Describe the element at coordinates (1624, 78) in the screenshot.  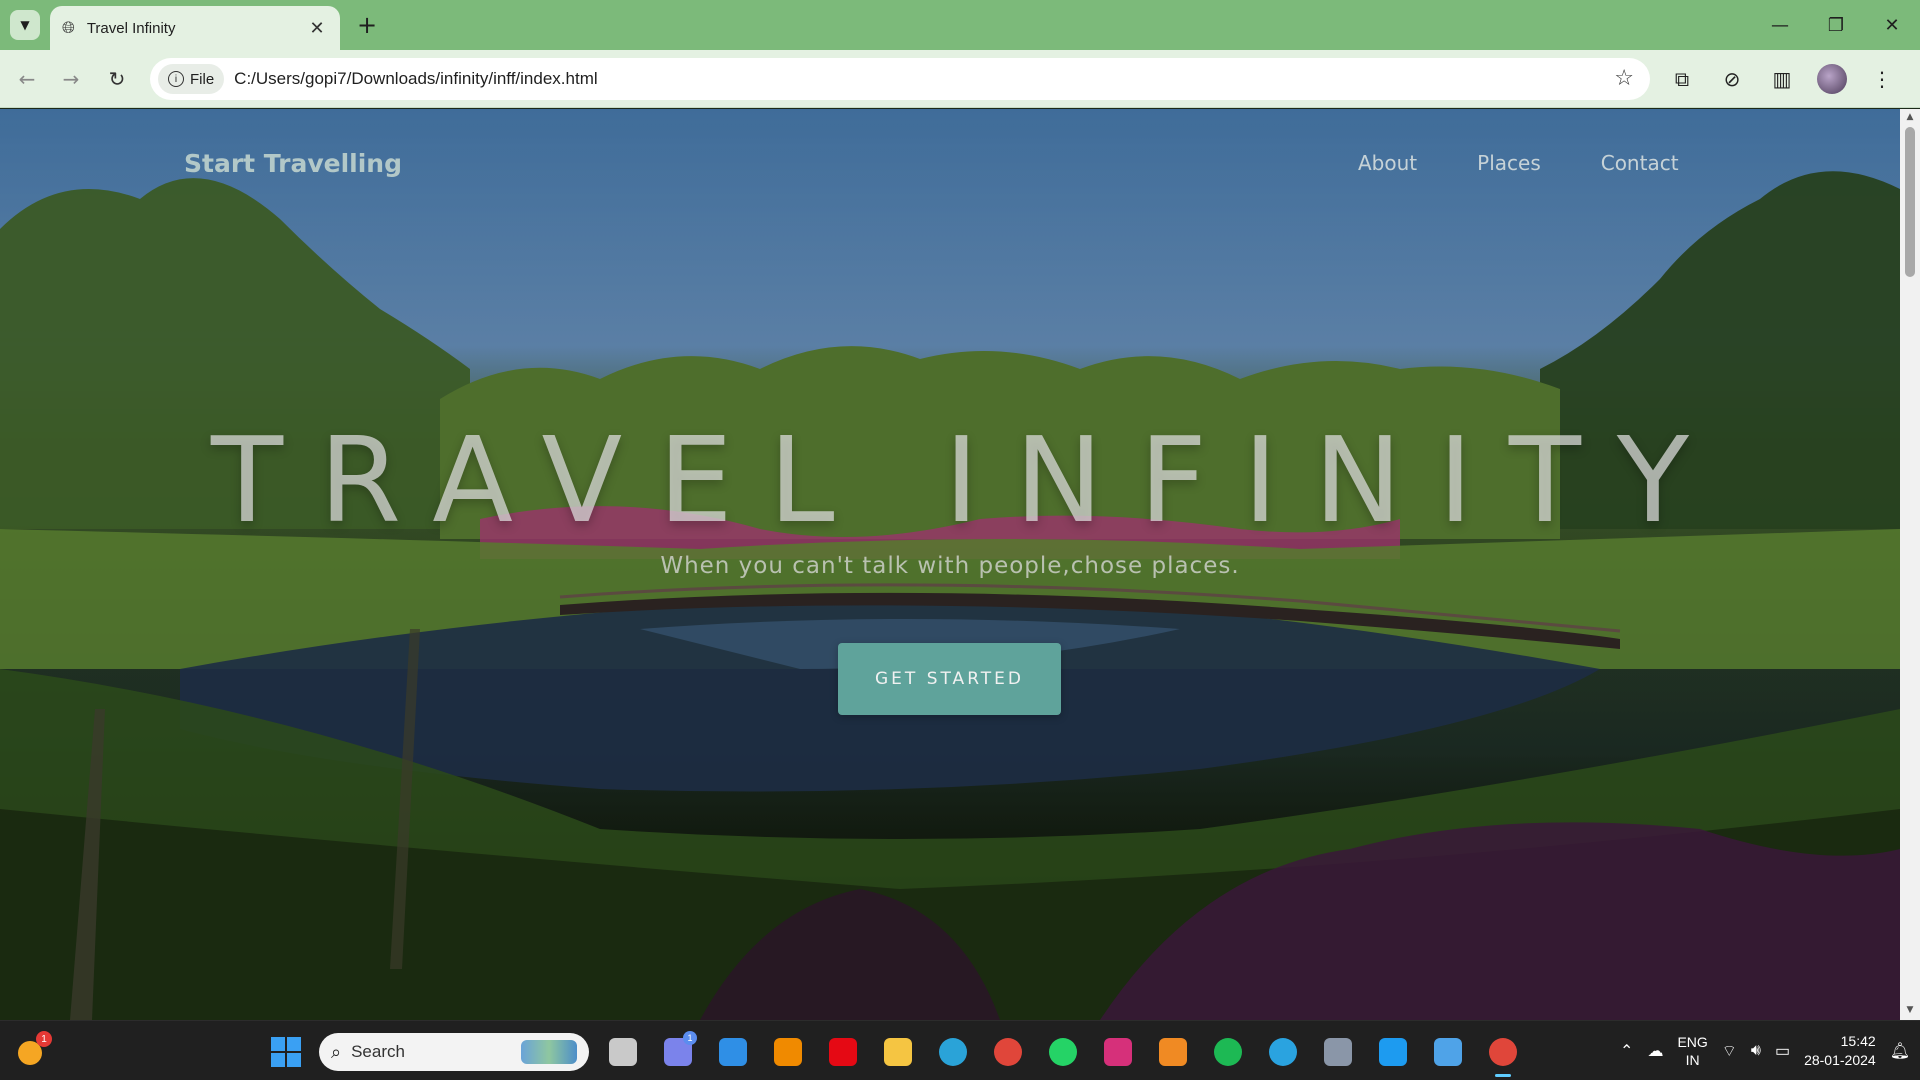
I see `bookmark-star-icon: ☆` at that location.